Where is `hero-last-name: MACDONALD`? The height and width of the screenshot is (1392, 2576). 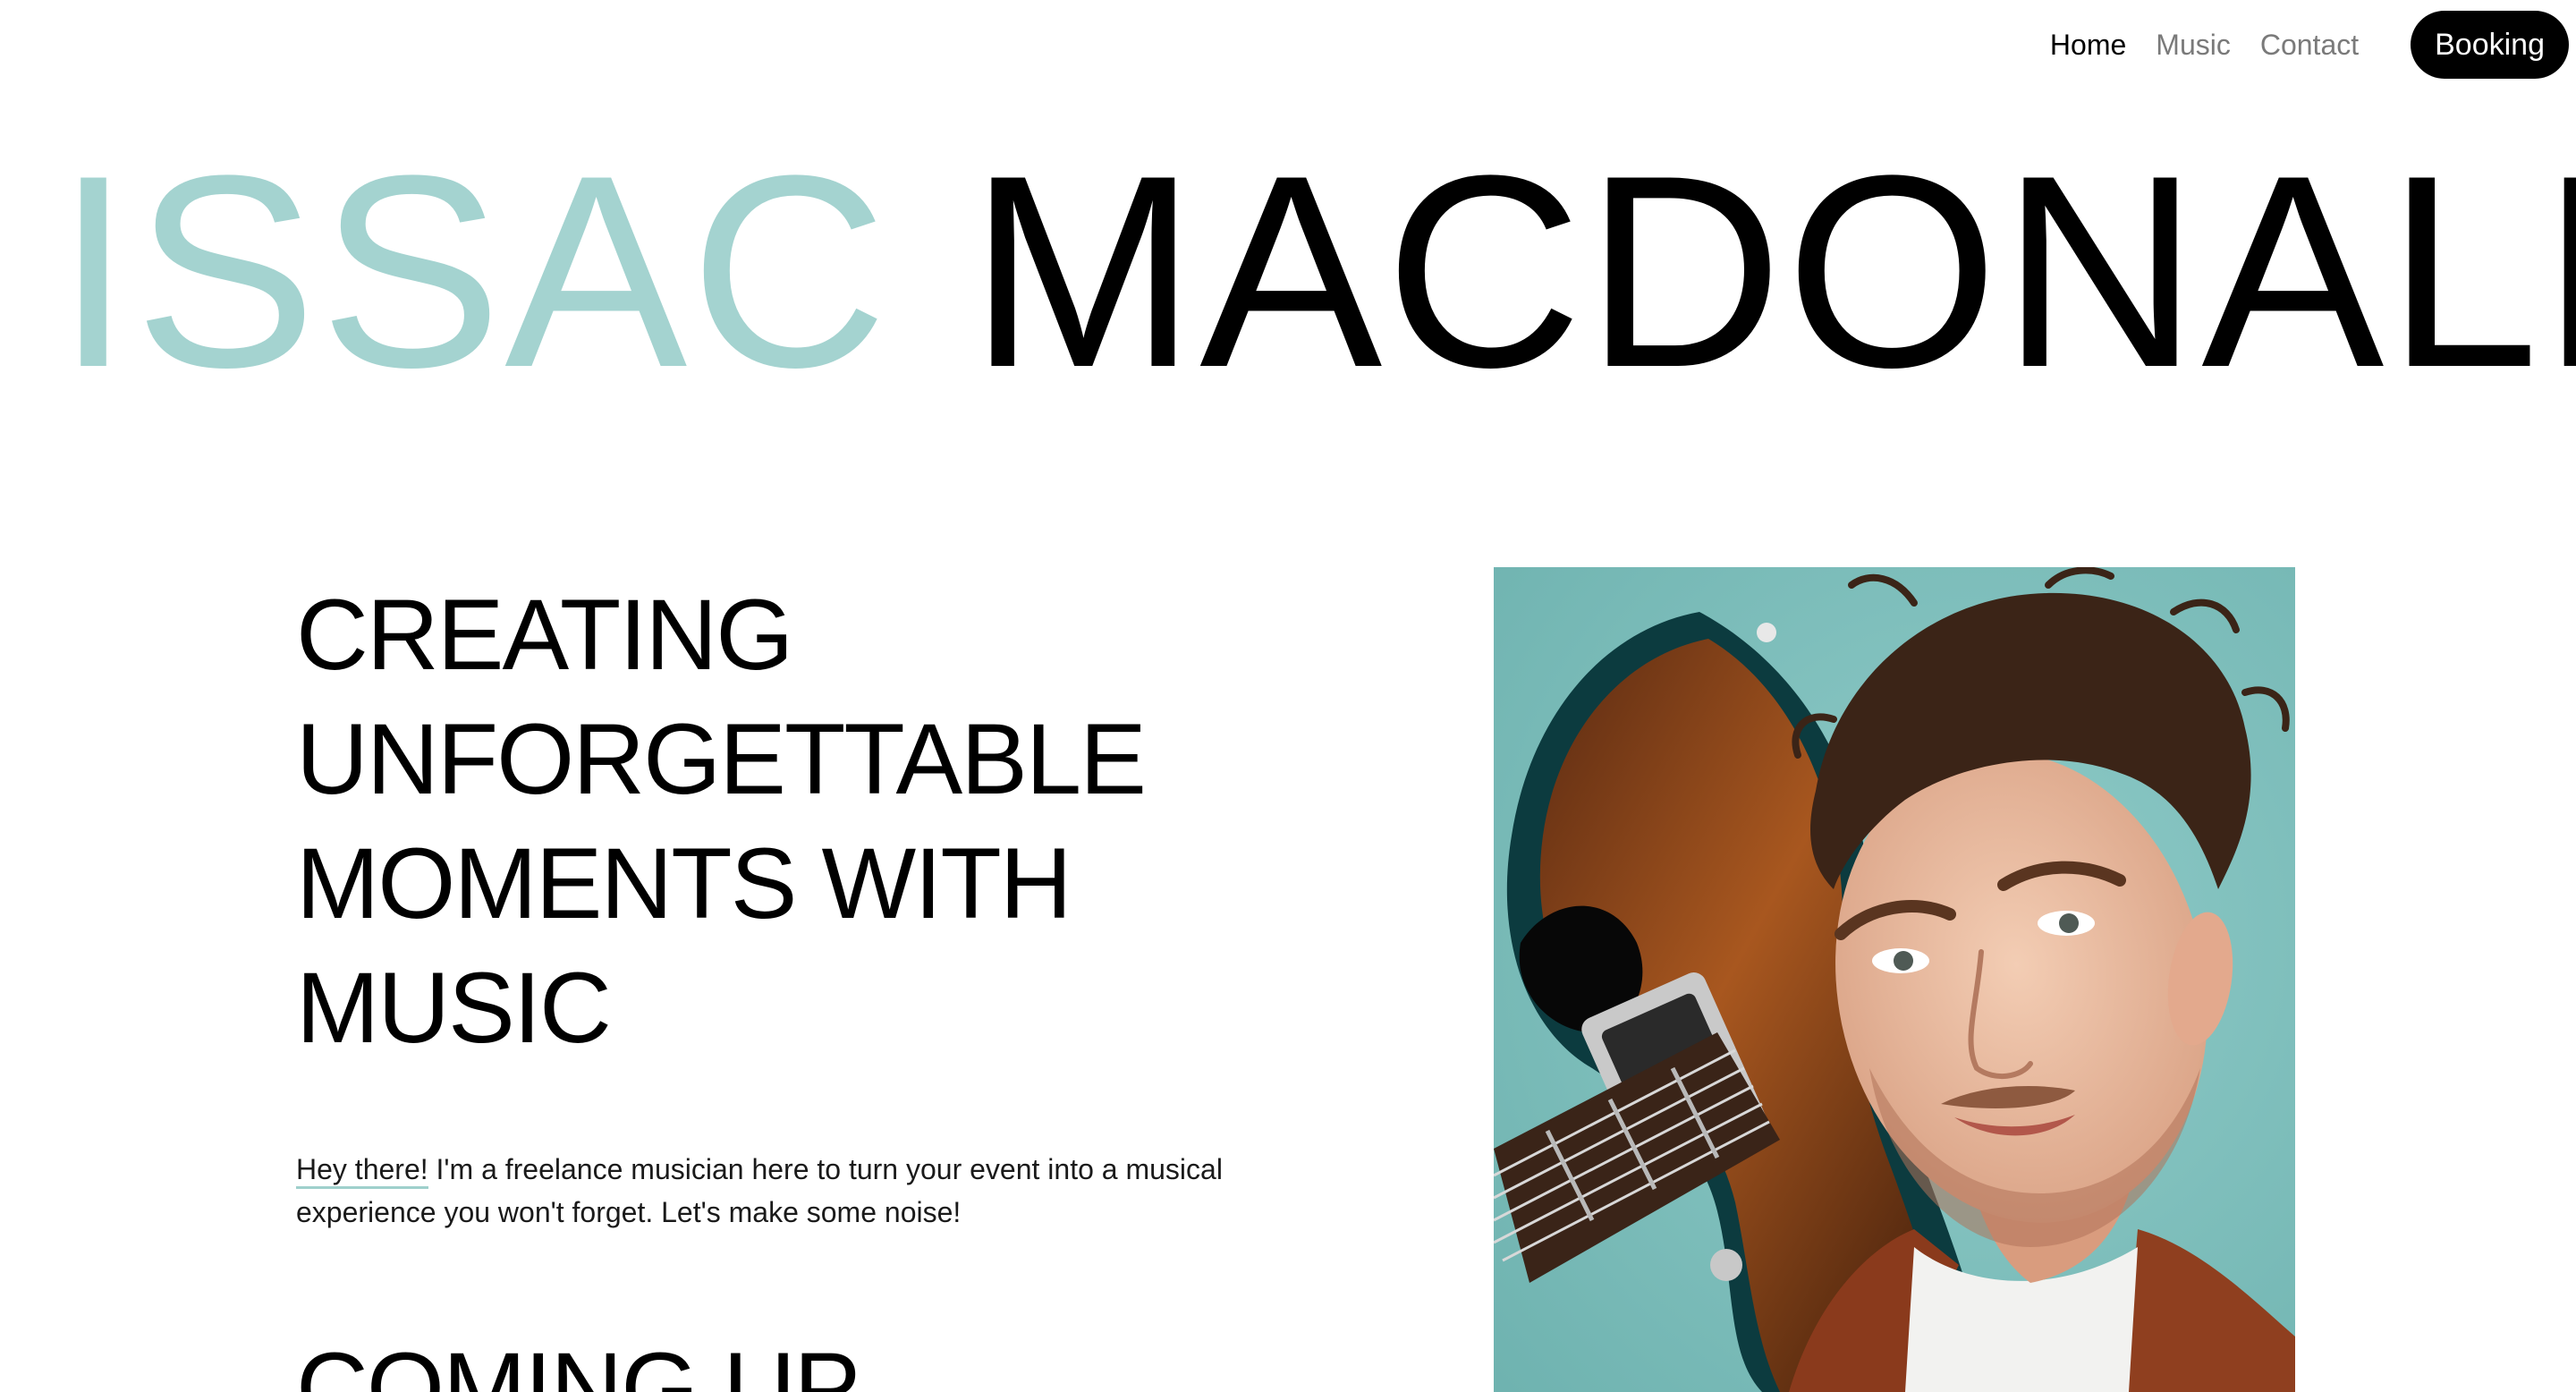
hero-last-name: MACDONALD is located at coordinates (1772, 271).